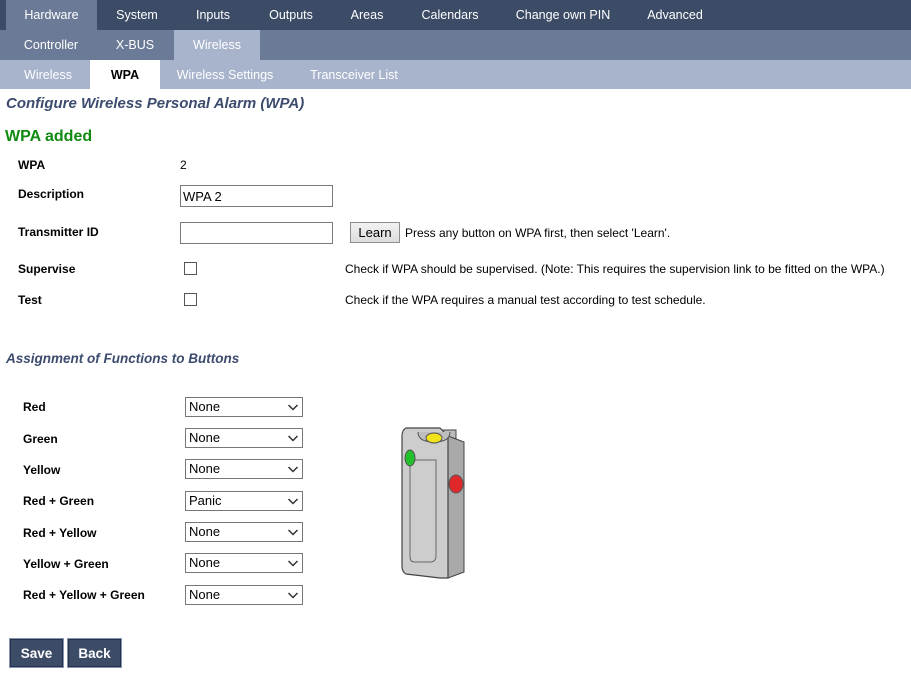 This screenshot has height=679, width=911. Describe the element at coordinates (256, 233) in the screenshot. I see `transmitter-id-input` at that location.